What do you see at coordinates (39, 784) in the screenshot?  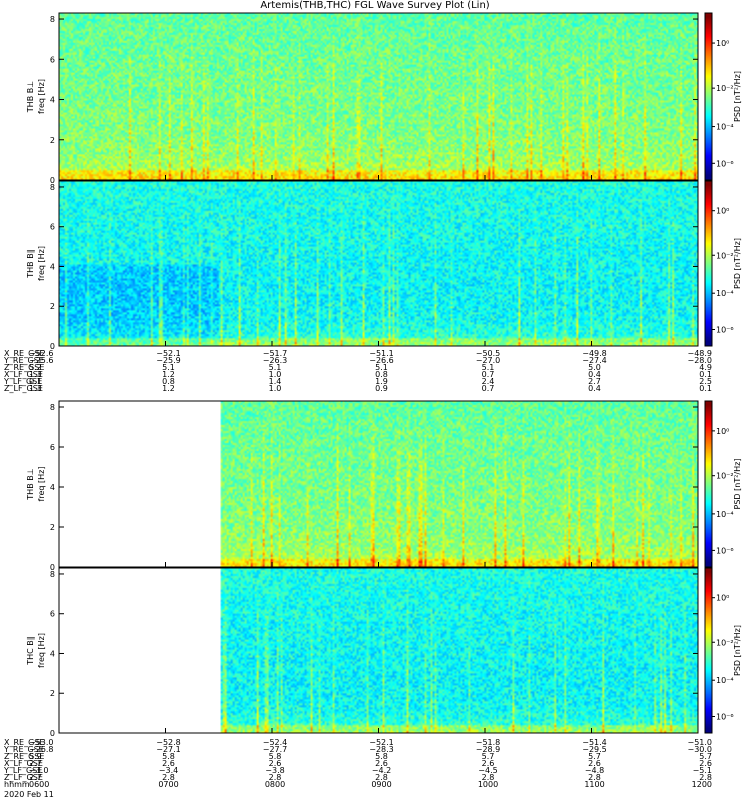 I see `ephemeris-value: 0600` at bounding box center [39, 784].